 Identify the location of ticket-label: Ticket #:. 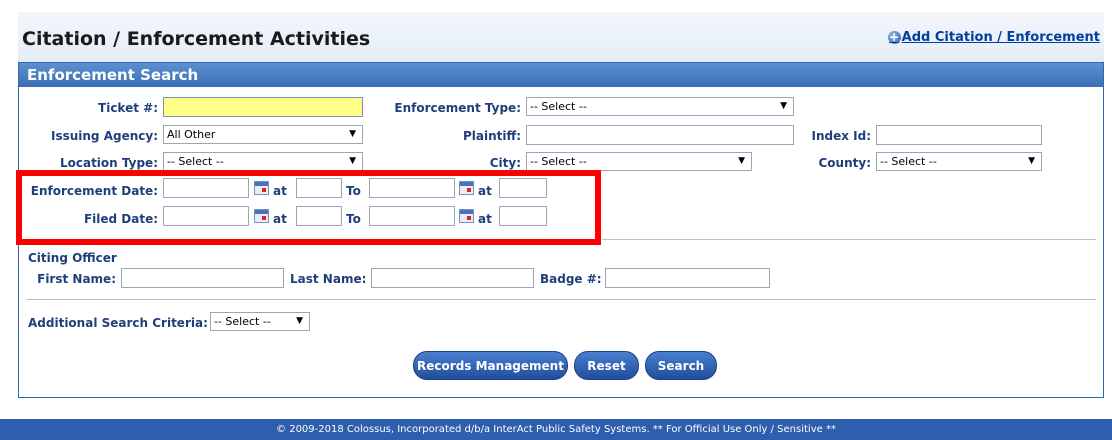
(128, 108).